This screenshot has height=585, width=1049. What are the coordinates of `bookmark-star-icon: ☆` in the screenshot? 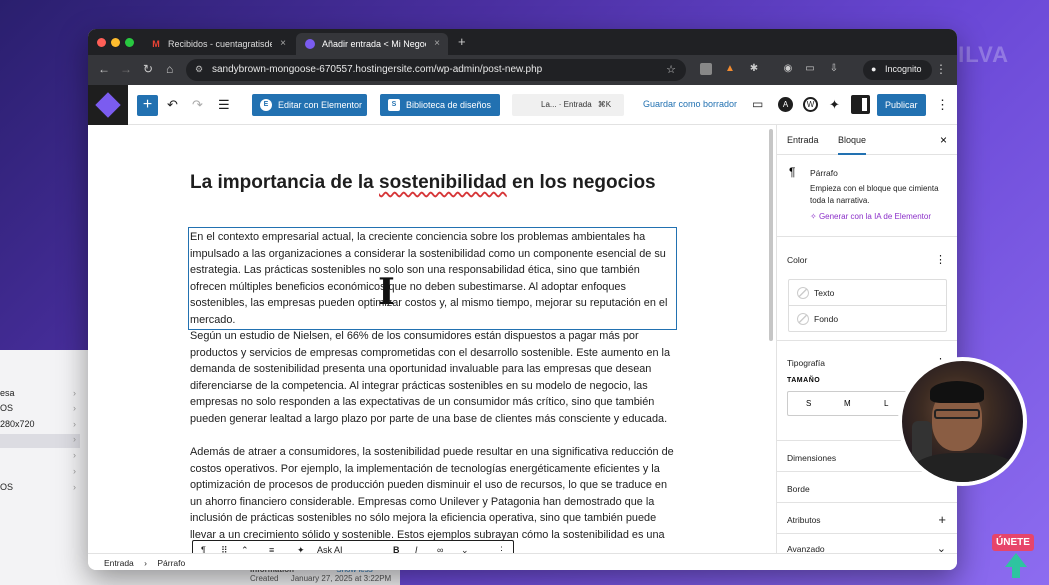 It's located at (671, 69).